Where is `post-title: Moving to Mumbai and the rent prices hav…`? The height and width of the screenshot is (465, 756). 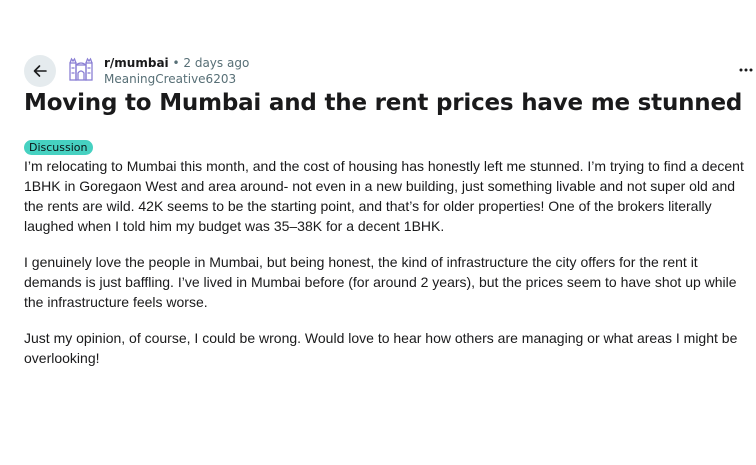 post-title: Moving to Mumbai and the rent prices hav… is located at coordinates (383, 103).